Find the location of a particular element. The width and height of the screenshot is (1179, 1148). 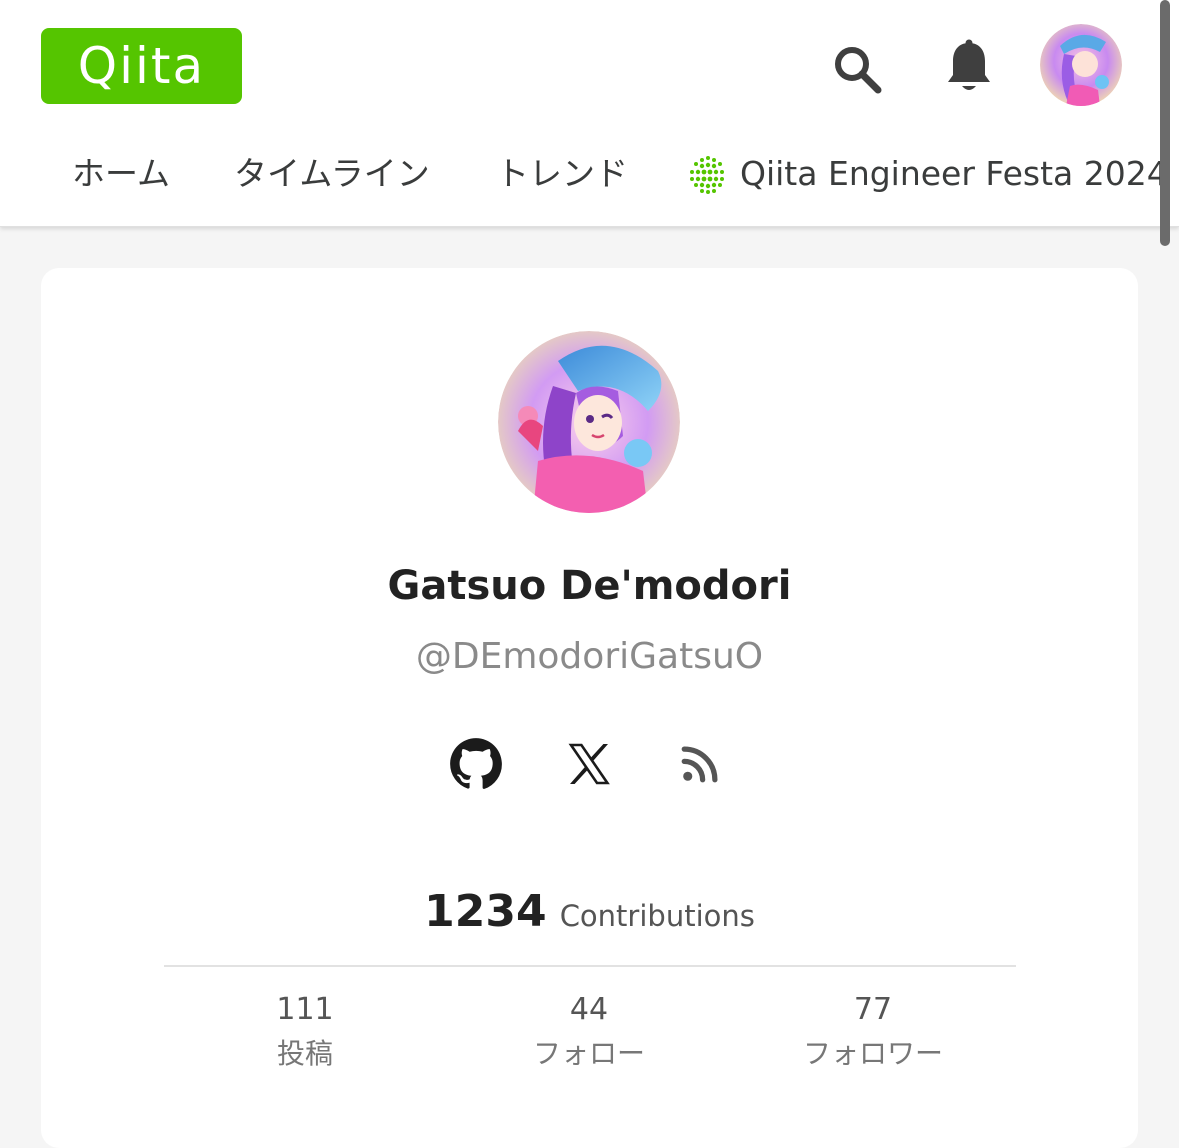

rss-link is located at coordinates (700, 764).